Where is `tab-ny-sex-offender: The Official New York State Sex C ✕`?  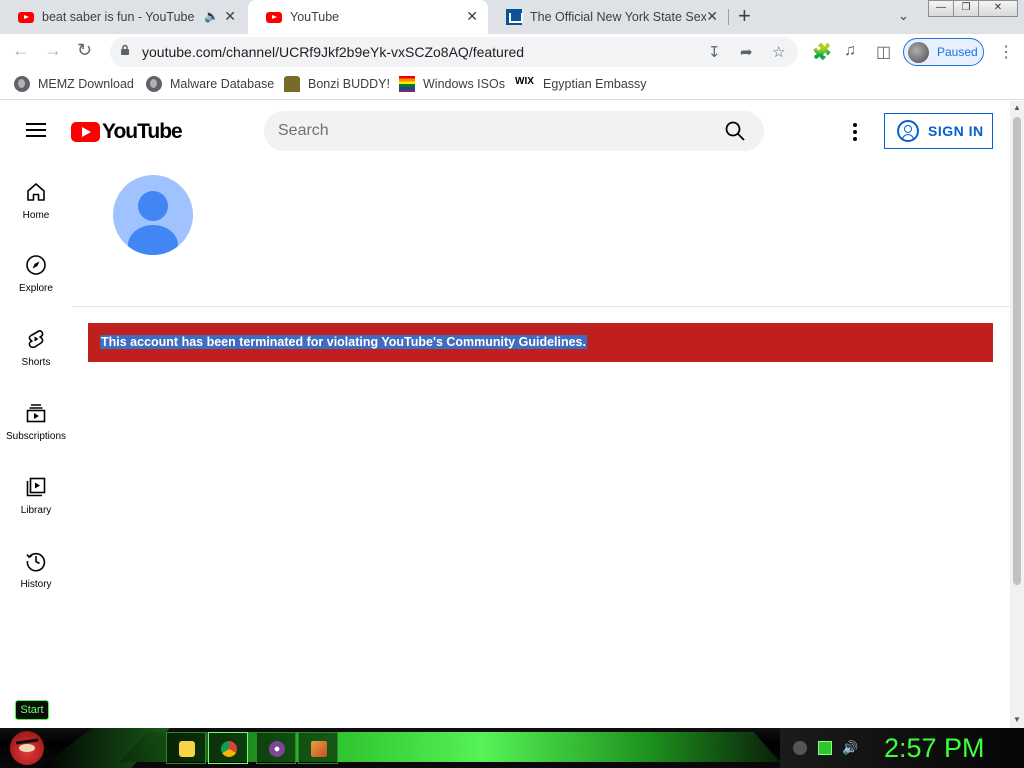 tab-ny-sex-offender: The Official New York State Sex C ✕ is located at coordinates (608, 17).